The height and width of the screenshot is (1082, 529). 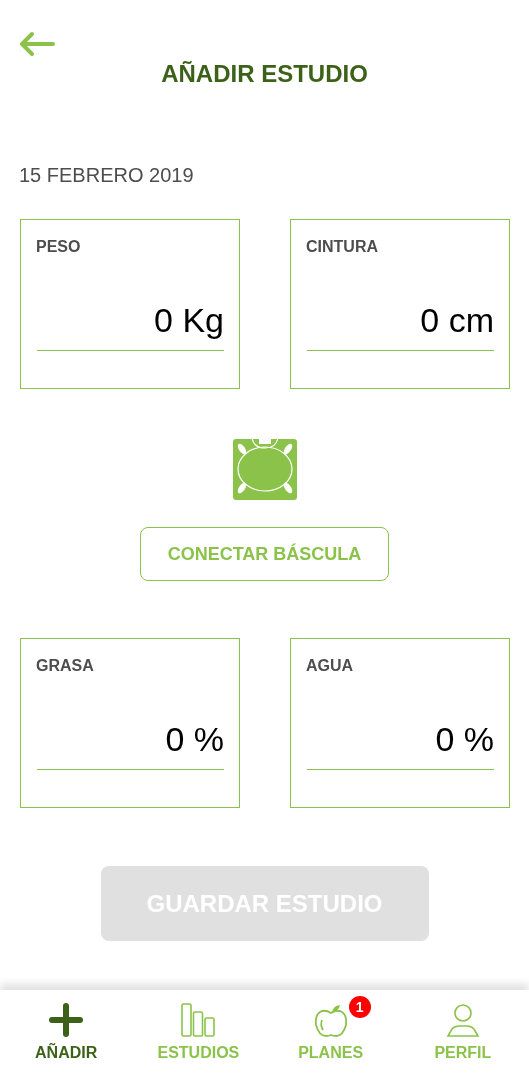 I want to click on page-title: AÑADIR ESTUDIO, so click(x=264, y=74).